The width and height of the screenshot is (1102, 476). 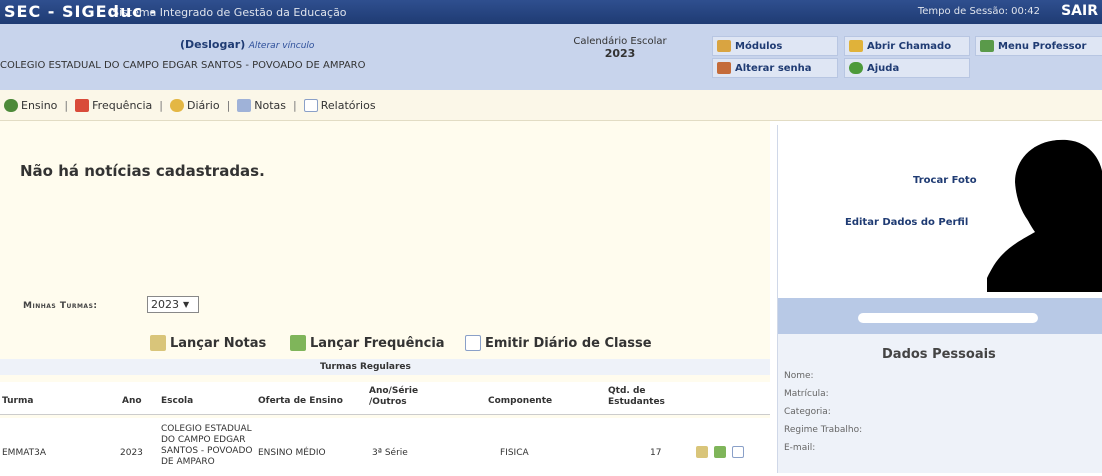 I want to click on cell-escola-line3: SANTOS - POVOADO, so click(x=207, y=451).